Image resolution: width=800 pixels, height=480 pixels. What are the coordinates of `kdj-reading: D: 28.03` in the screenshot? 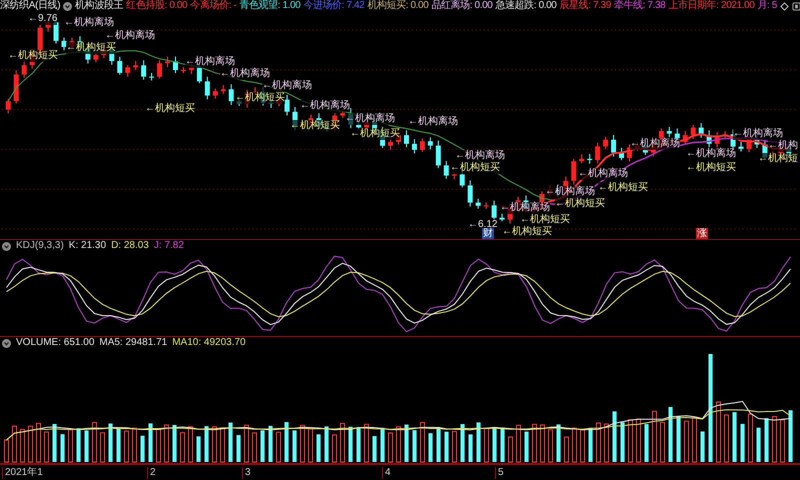 It's located at (130, 246).